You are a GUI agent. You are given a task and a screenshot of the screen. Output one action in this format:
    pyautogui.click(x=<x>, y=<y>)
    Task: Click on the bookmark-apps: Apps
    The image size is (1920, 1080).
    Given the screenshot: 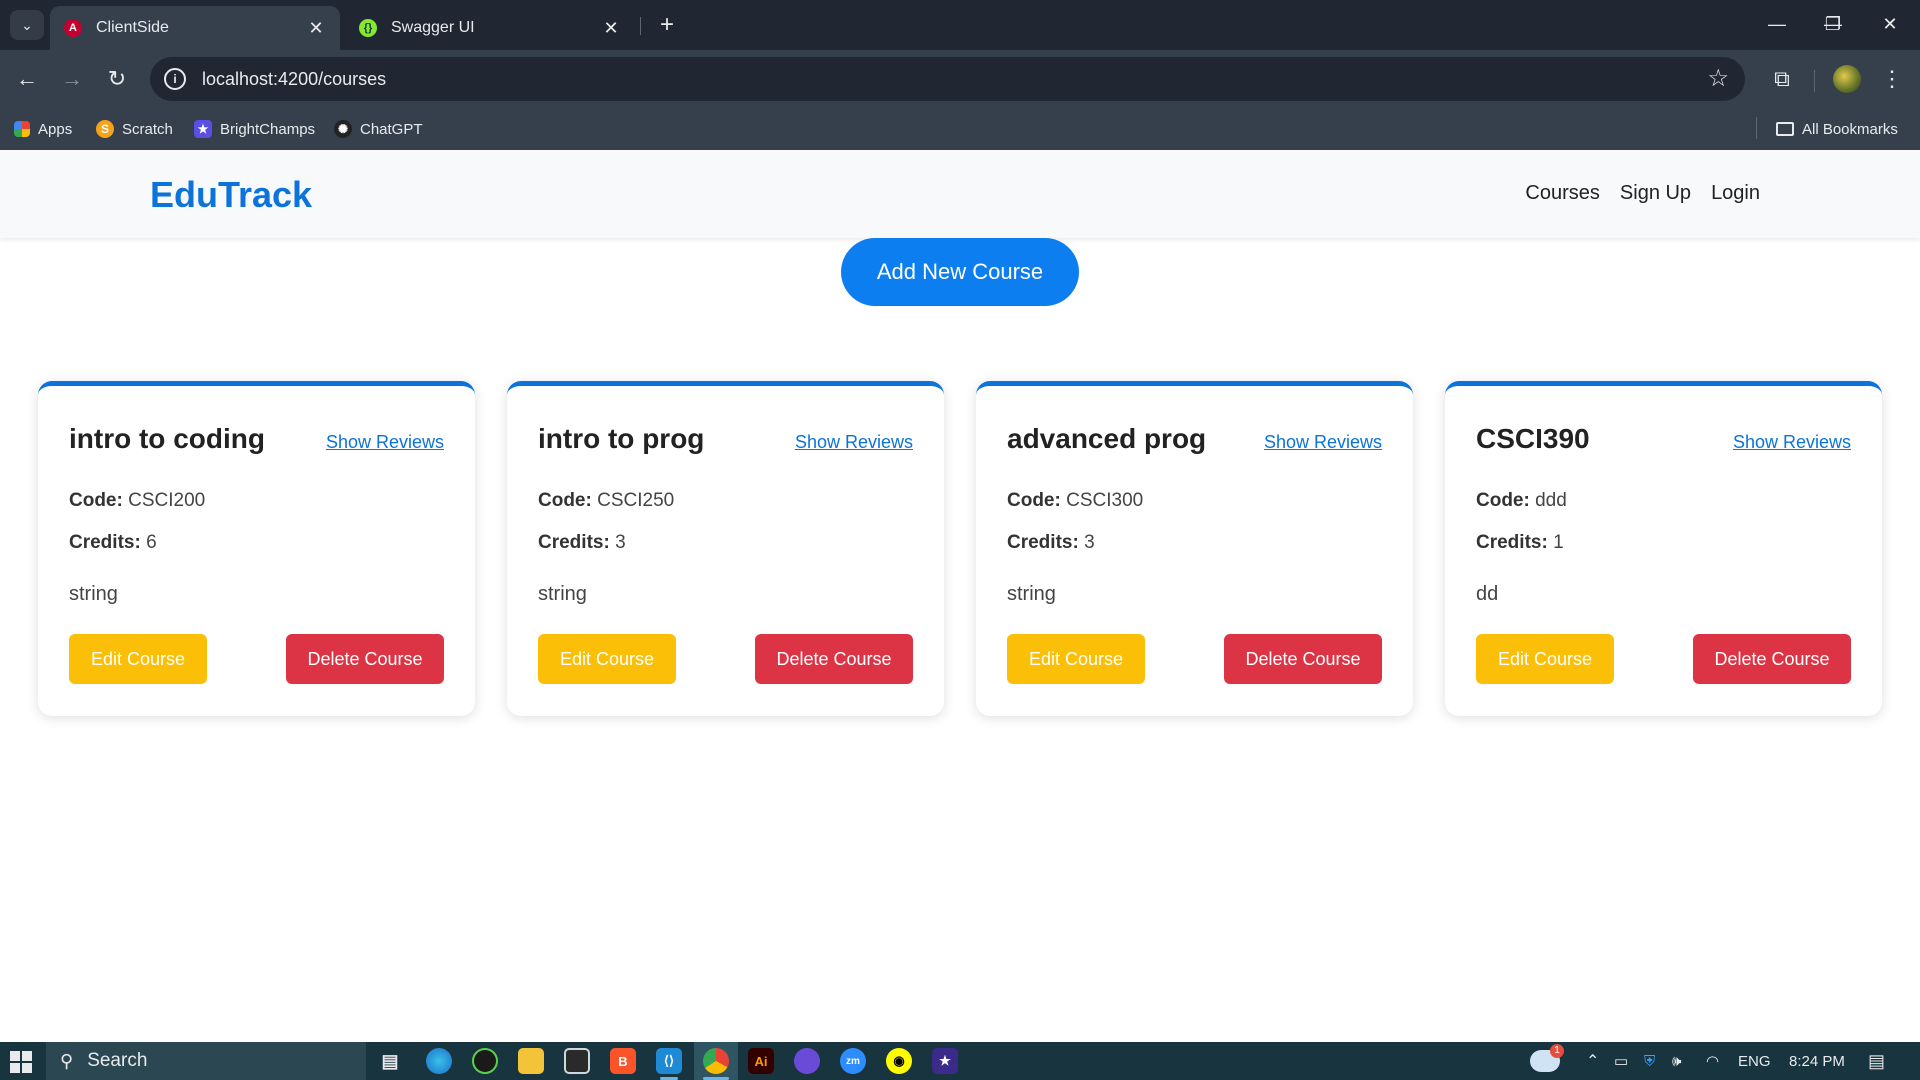 What is the action you would take?
    pyautogui.click(x=43, y=129)
    